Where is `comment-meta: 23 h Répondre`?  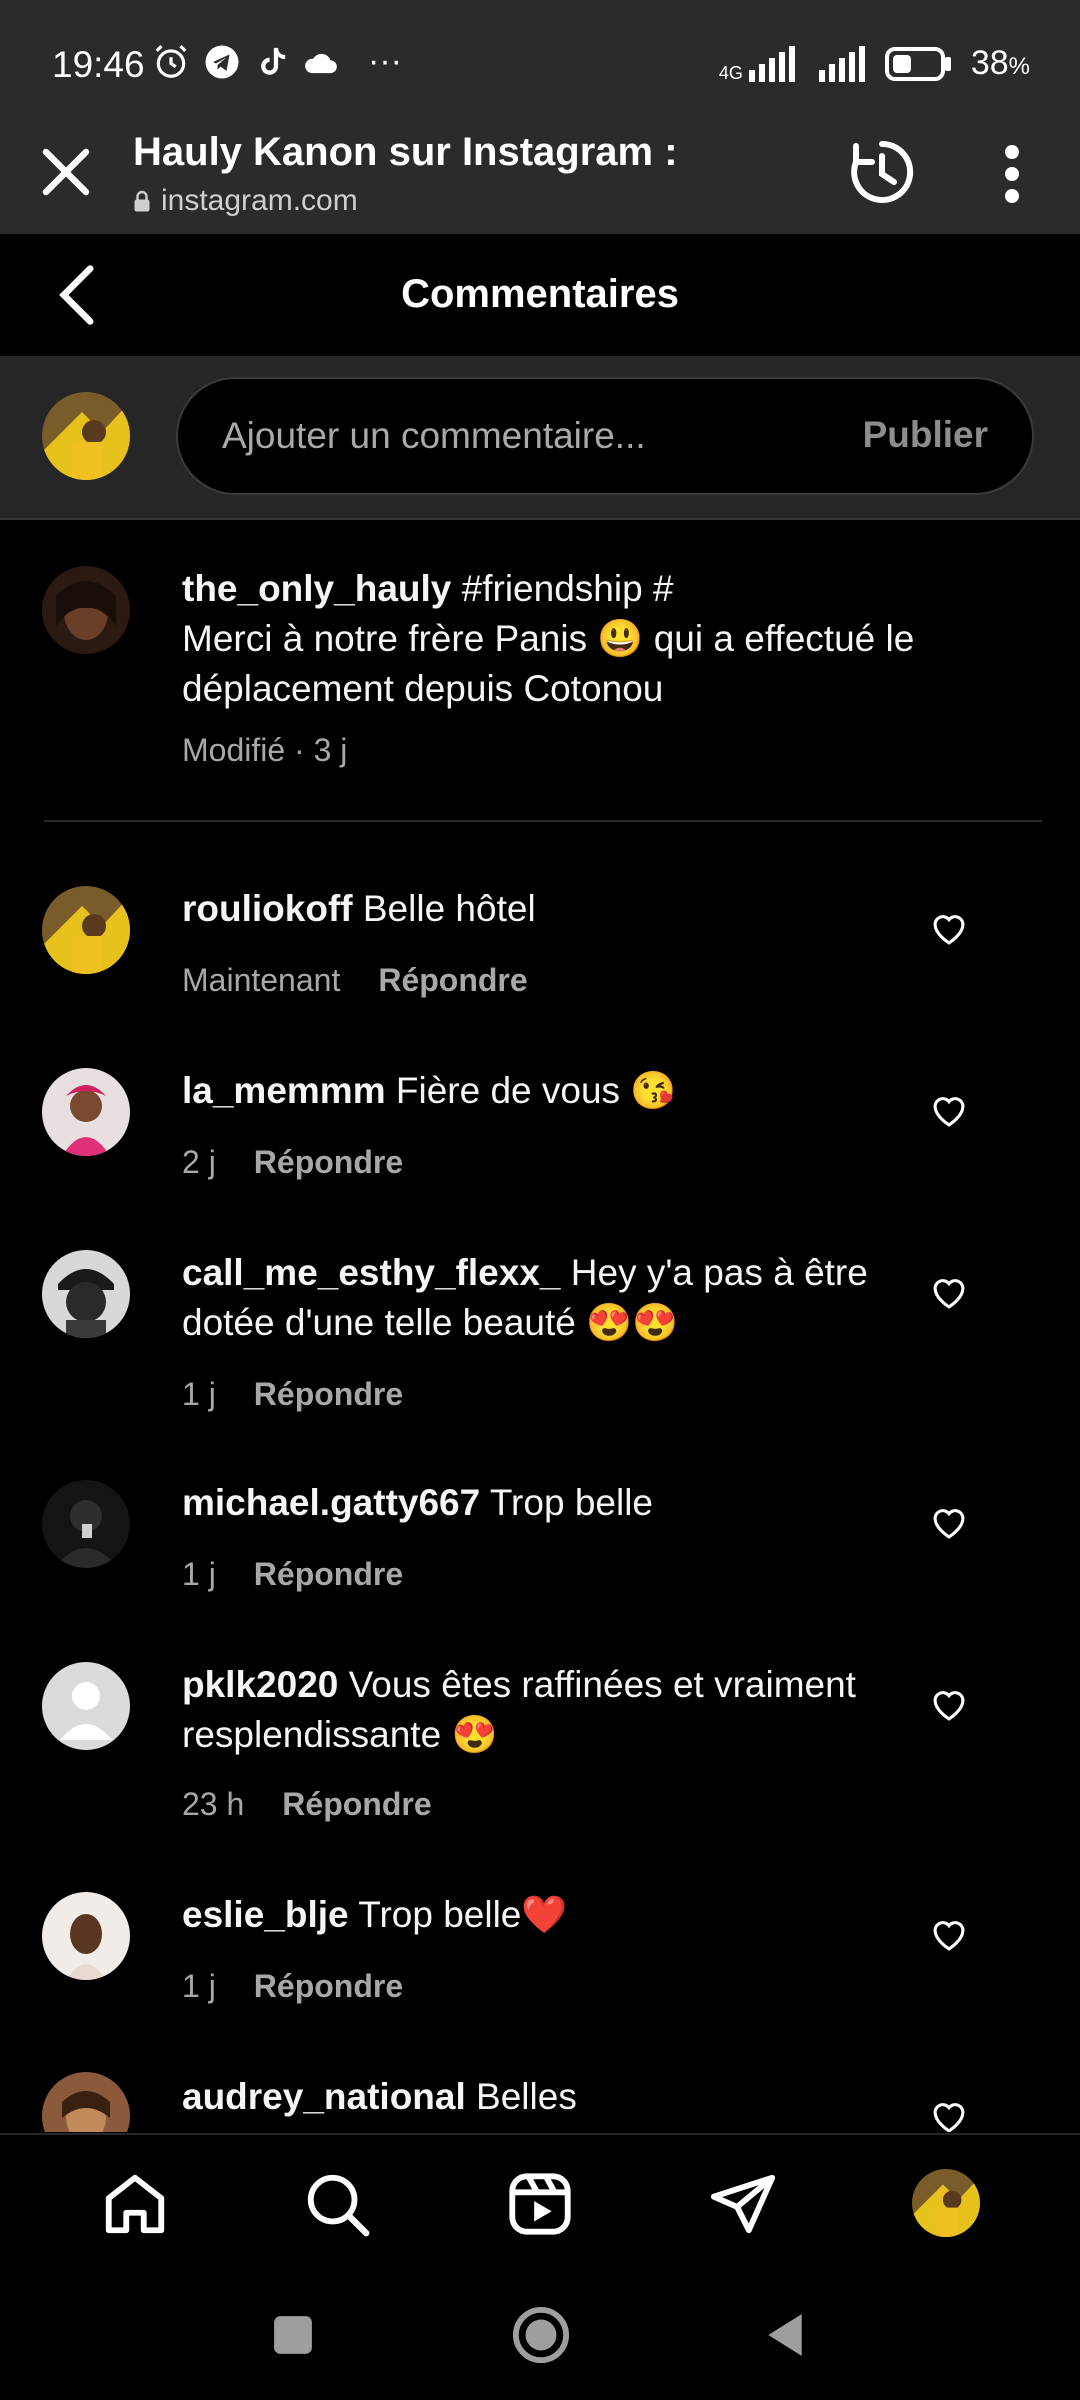
comment-meta: 23 h Répondre is located at coordinates (307, 1804).